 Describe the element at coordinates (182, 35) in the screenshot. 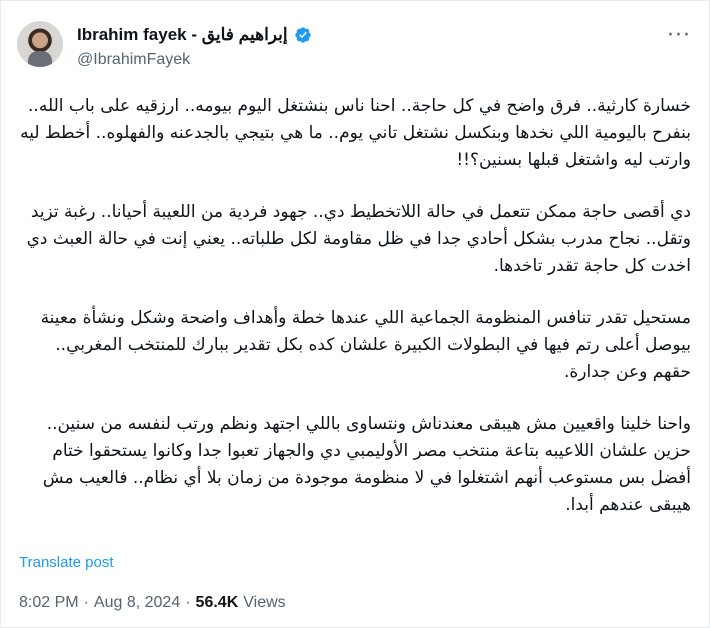

I see `author-display-name: Ibrahim fayek - إبراهيم فايق` at that location.